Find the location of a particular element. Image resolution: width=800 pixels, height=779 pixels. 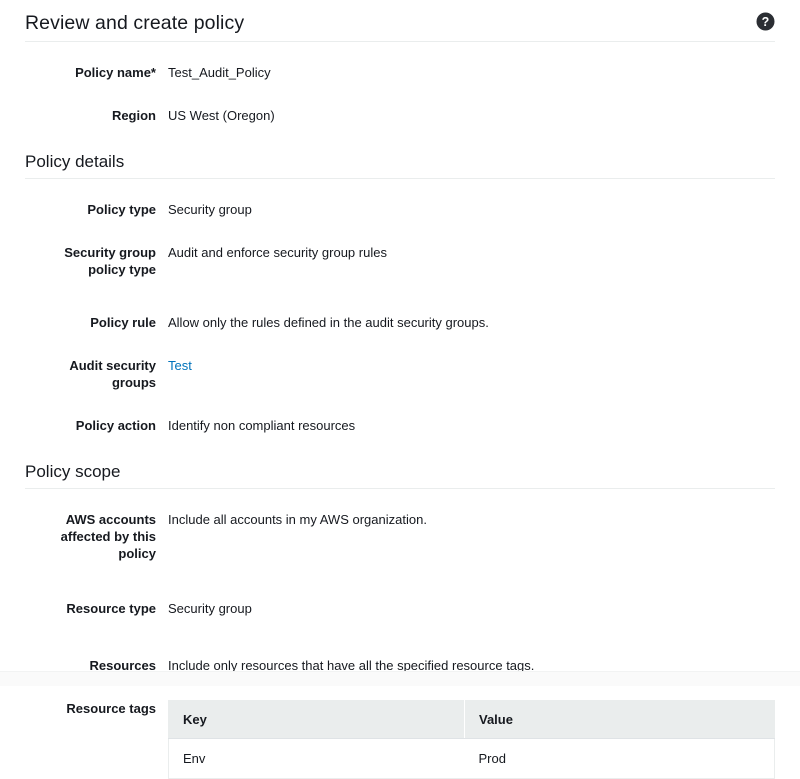

field-value-security-group-policy-type: Audit and enforce security group rules is located at coordinates (277, 252).